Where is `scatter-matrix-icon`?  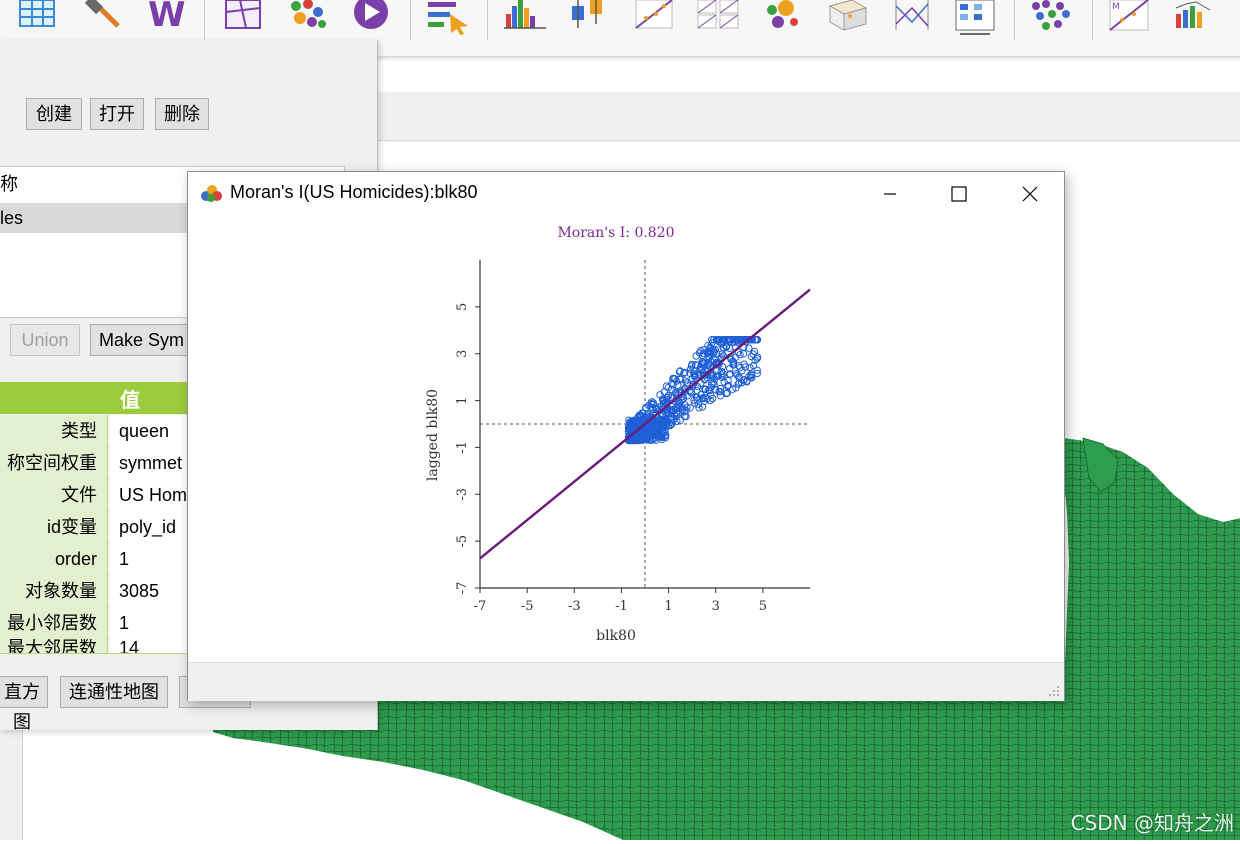
scatter-matrix-icon is located at coordinates (718, 14).